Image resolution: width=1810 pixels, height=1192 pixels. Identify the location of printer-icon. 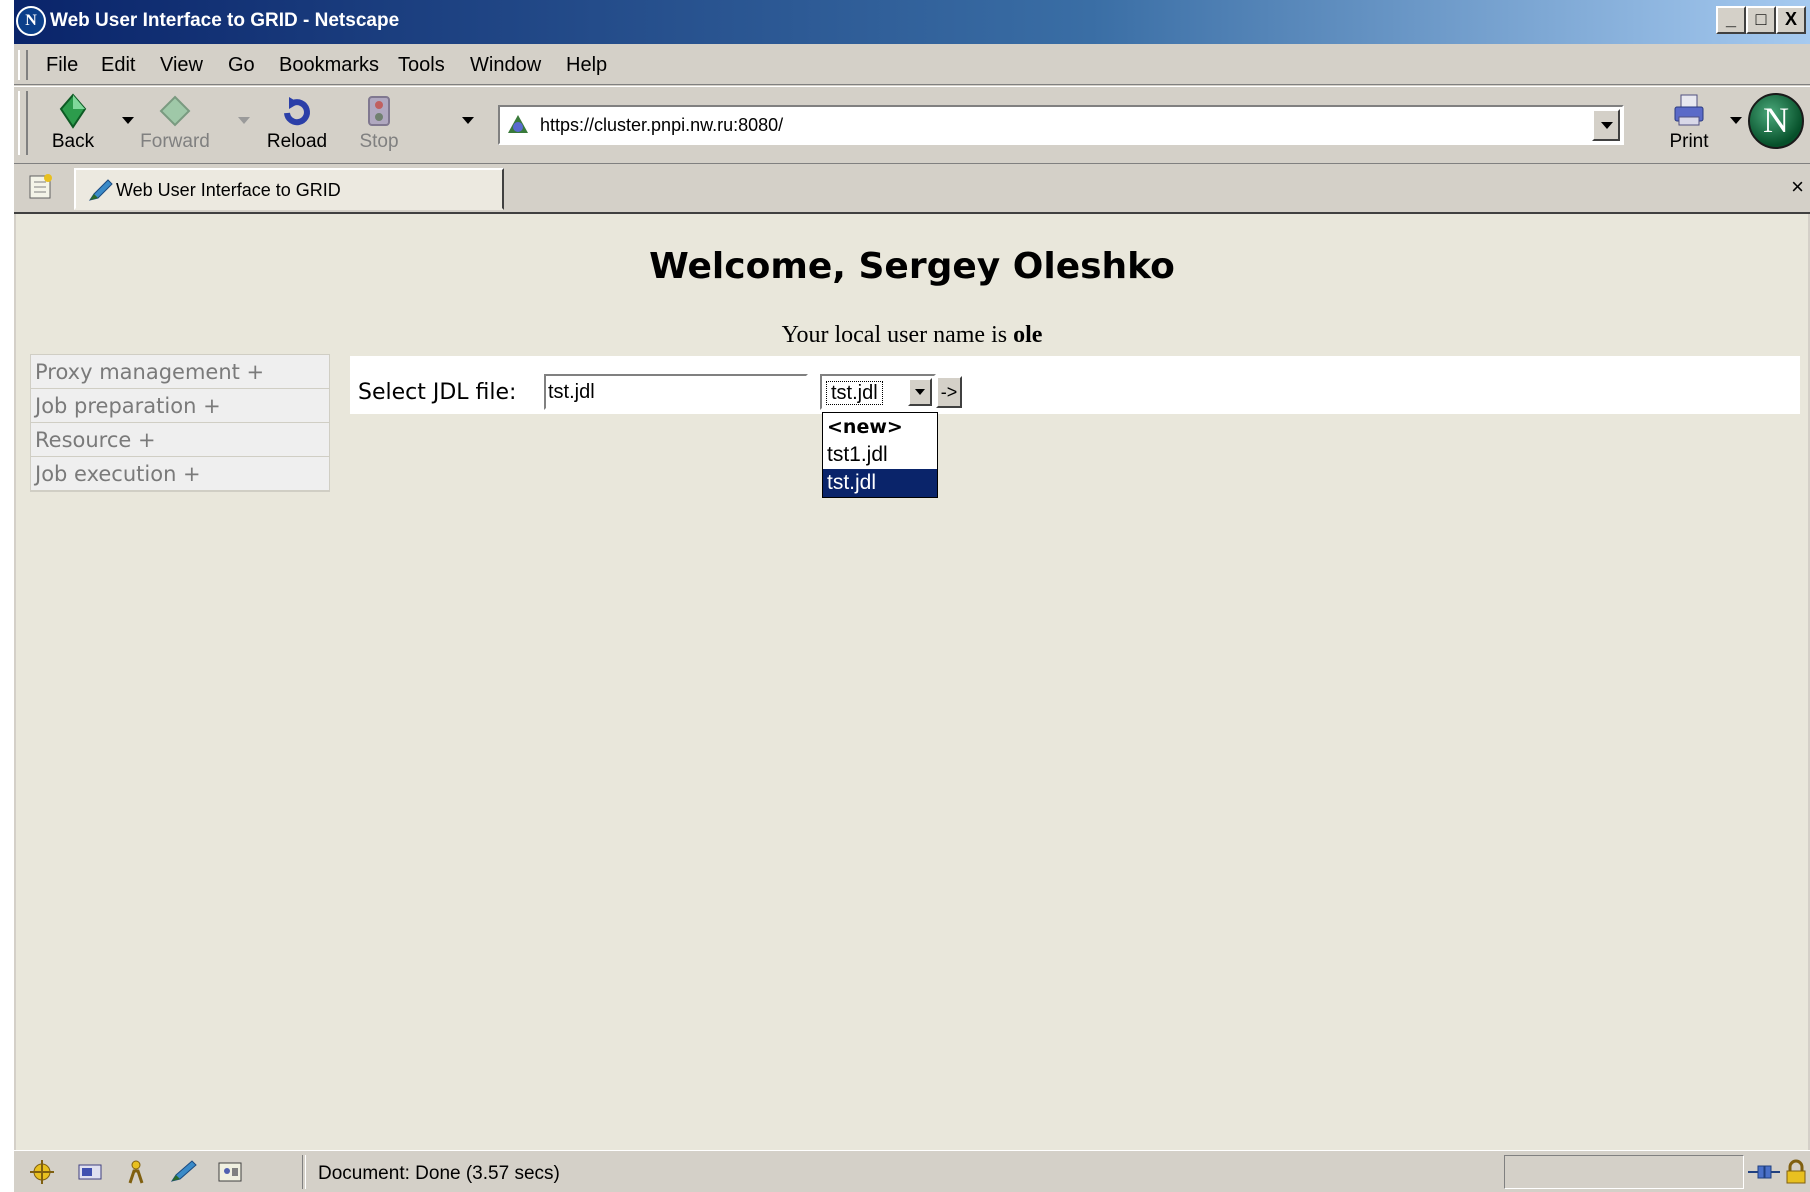
(1689, 110).